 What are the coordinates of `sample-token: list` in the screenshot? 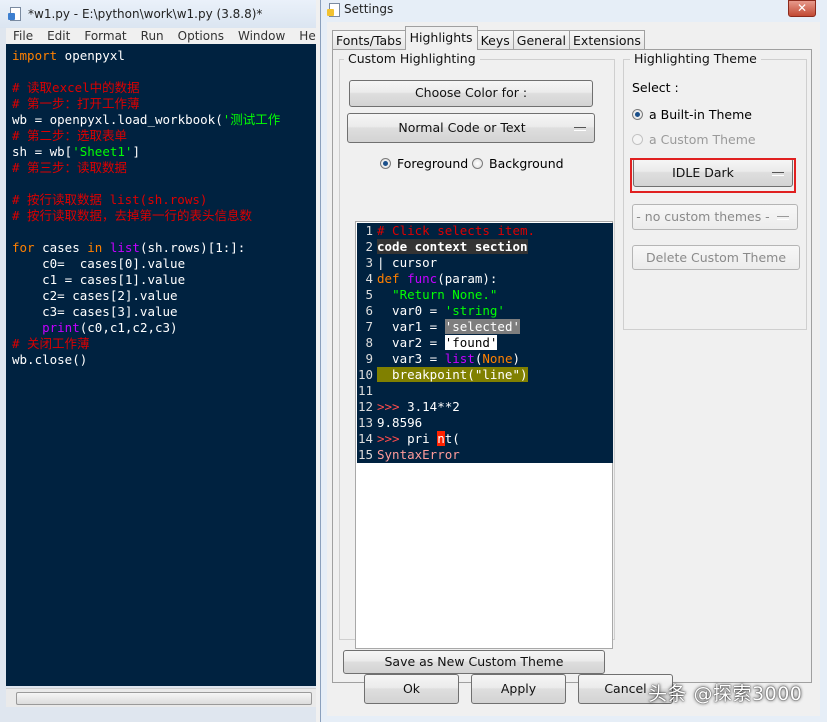 It's located at (460, 358).